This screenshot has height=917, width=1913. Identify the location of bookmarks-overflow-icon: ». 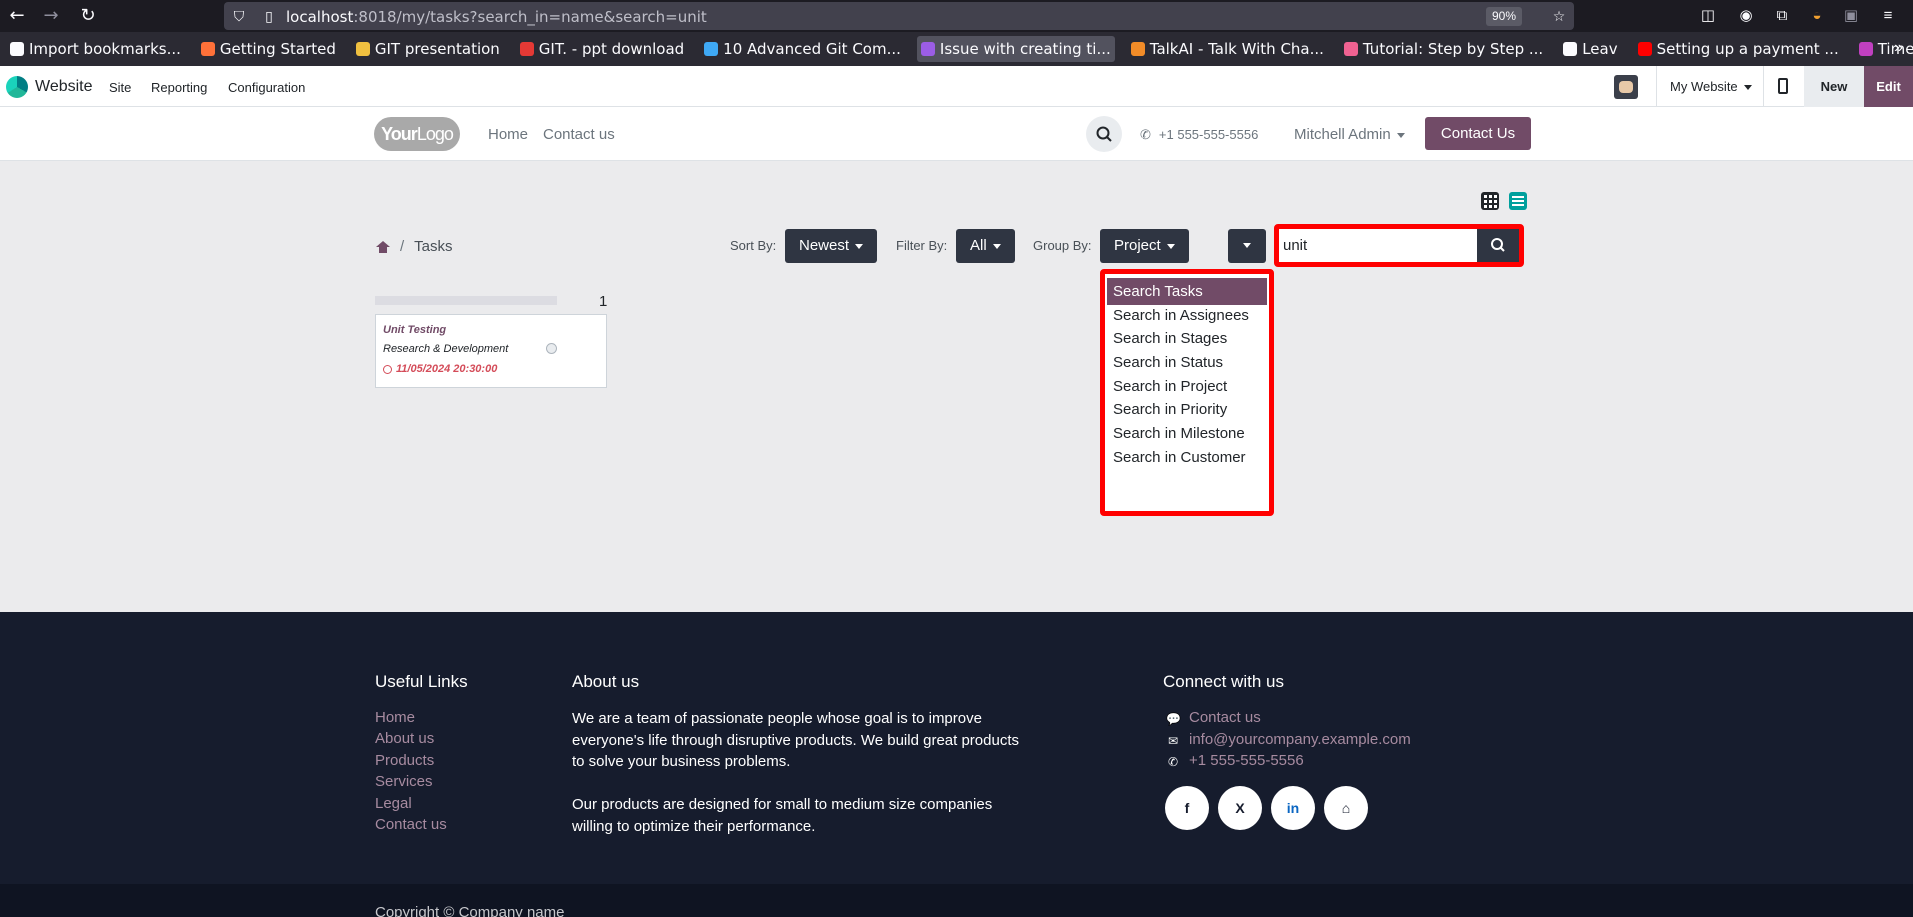
(1898, 48).